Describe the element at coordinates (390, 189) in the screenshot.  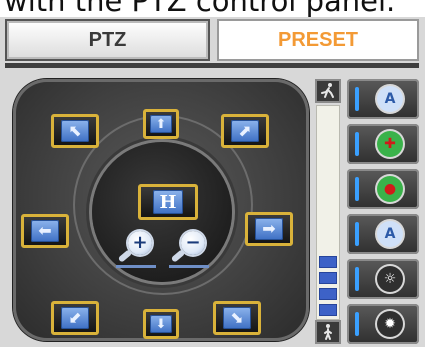
I see `focus-green-icon: ●` at that location.